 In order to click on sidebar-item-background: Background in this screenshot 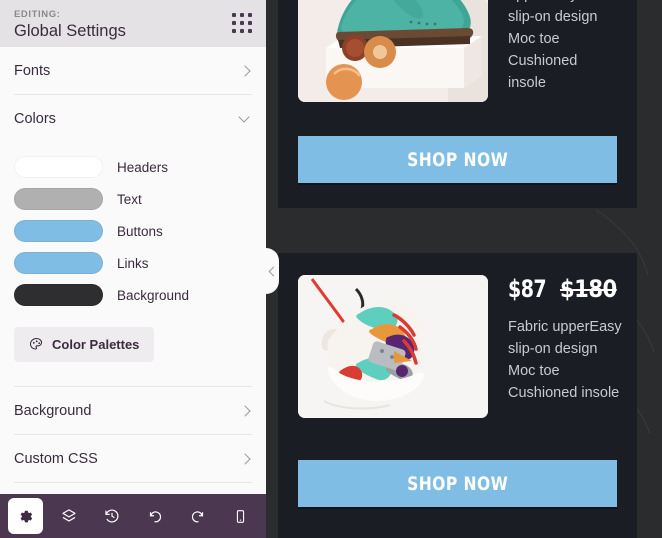, I will do `click(133, 410)`.